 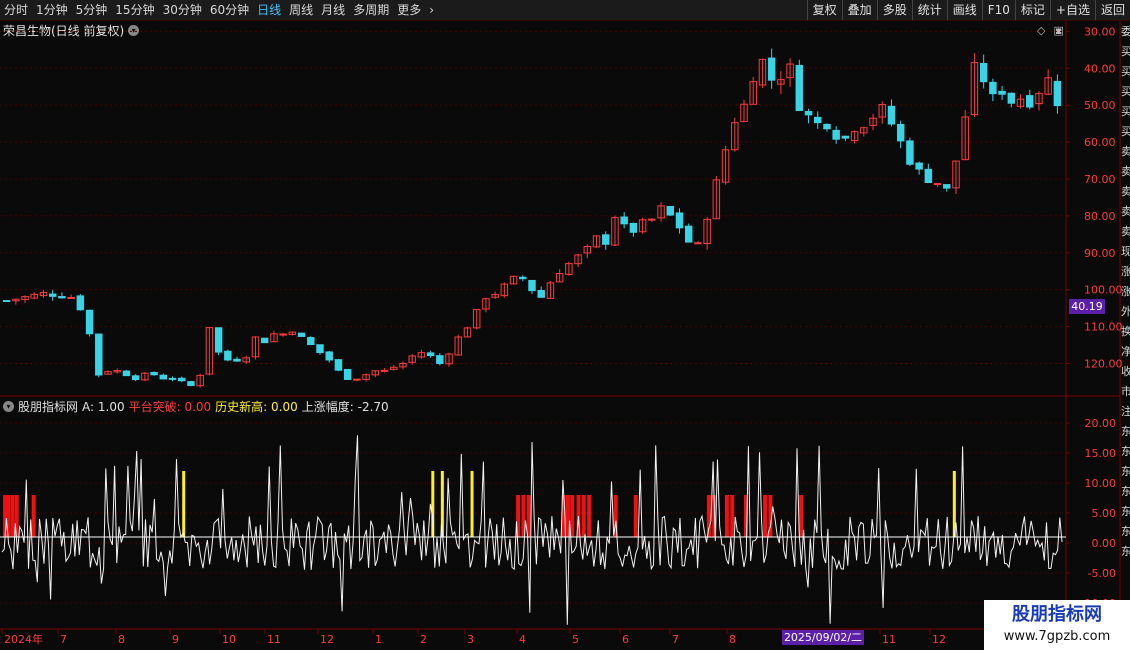 What do you see at coordinates (1100, 68) in the screenshot?
I see `price-tick-label: 40.00` at bounding box center [1100, 68].